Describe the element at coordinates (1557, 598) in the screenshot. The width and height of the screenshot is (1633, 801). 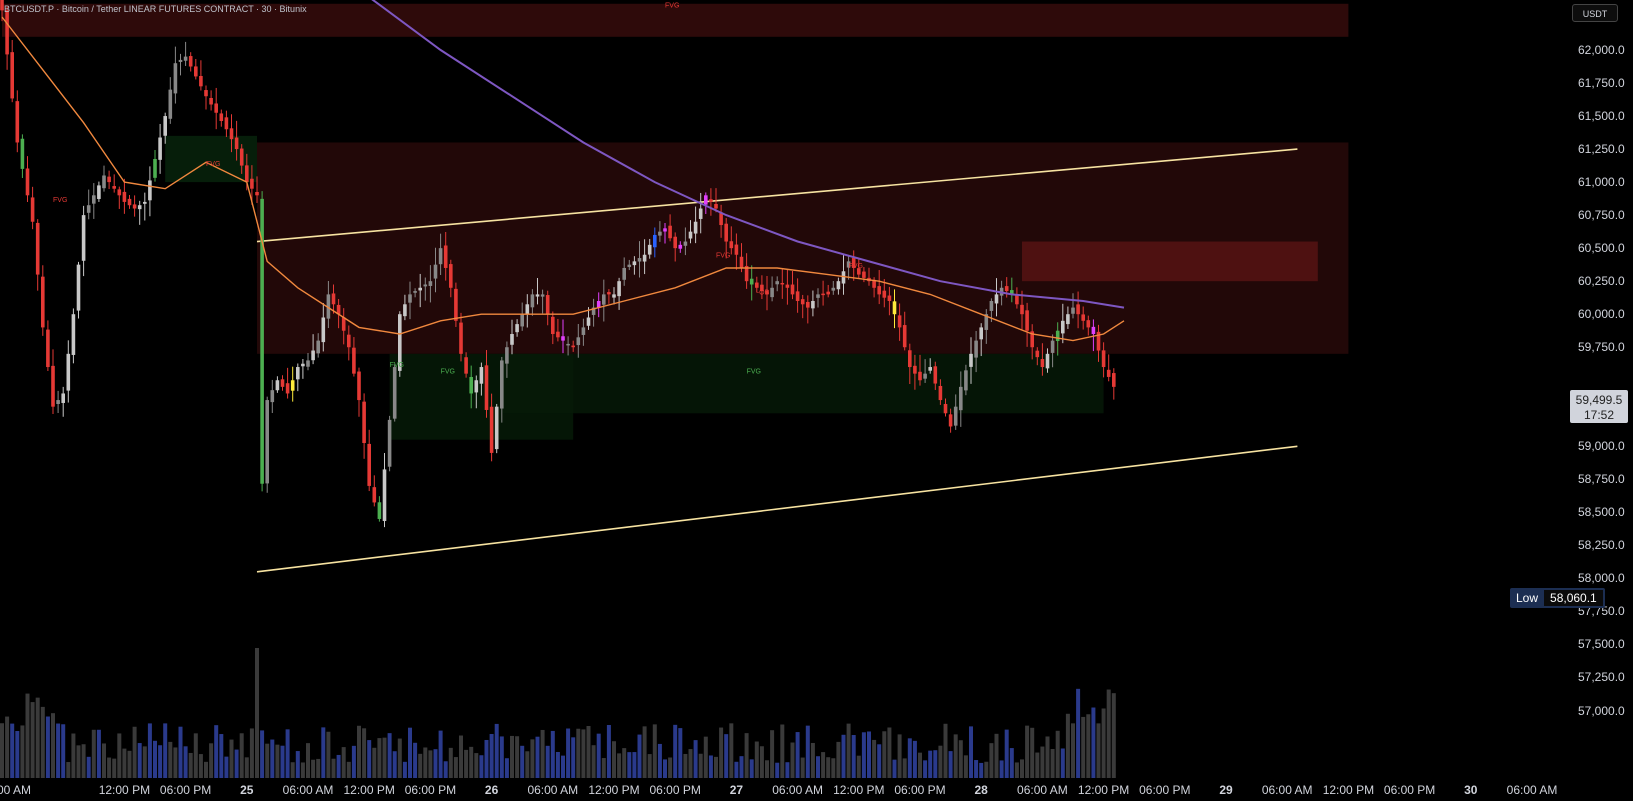
I see `low-price-label: Low 58,060.1` at that location.